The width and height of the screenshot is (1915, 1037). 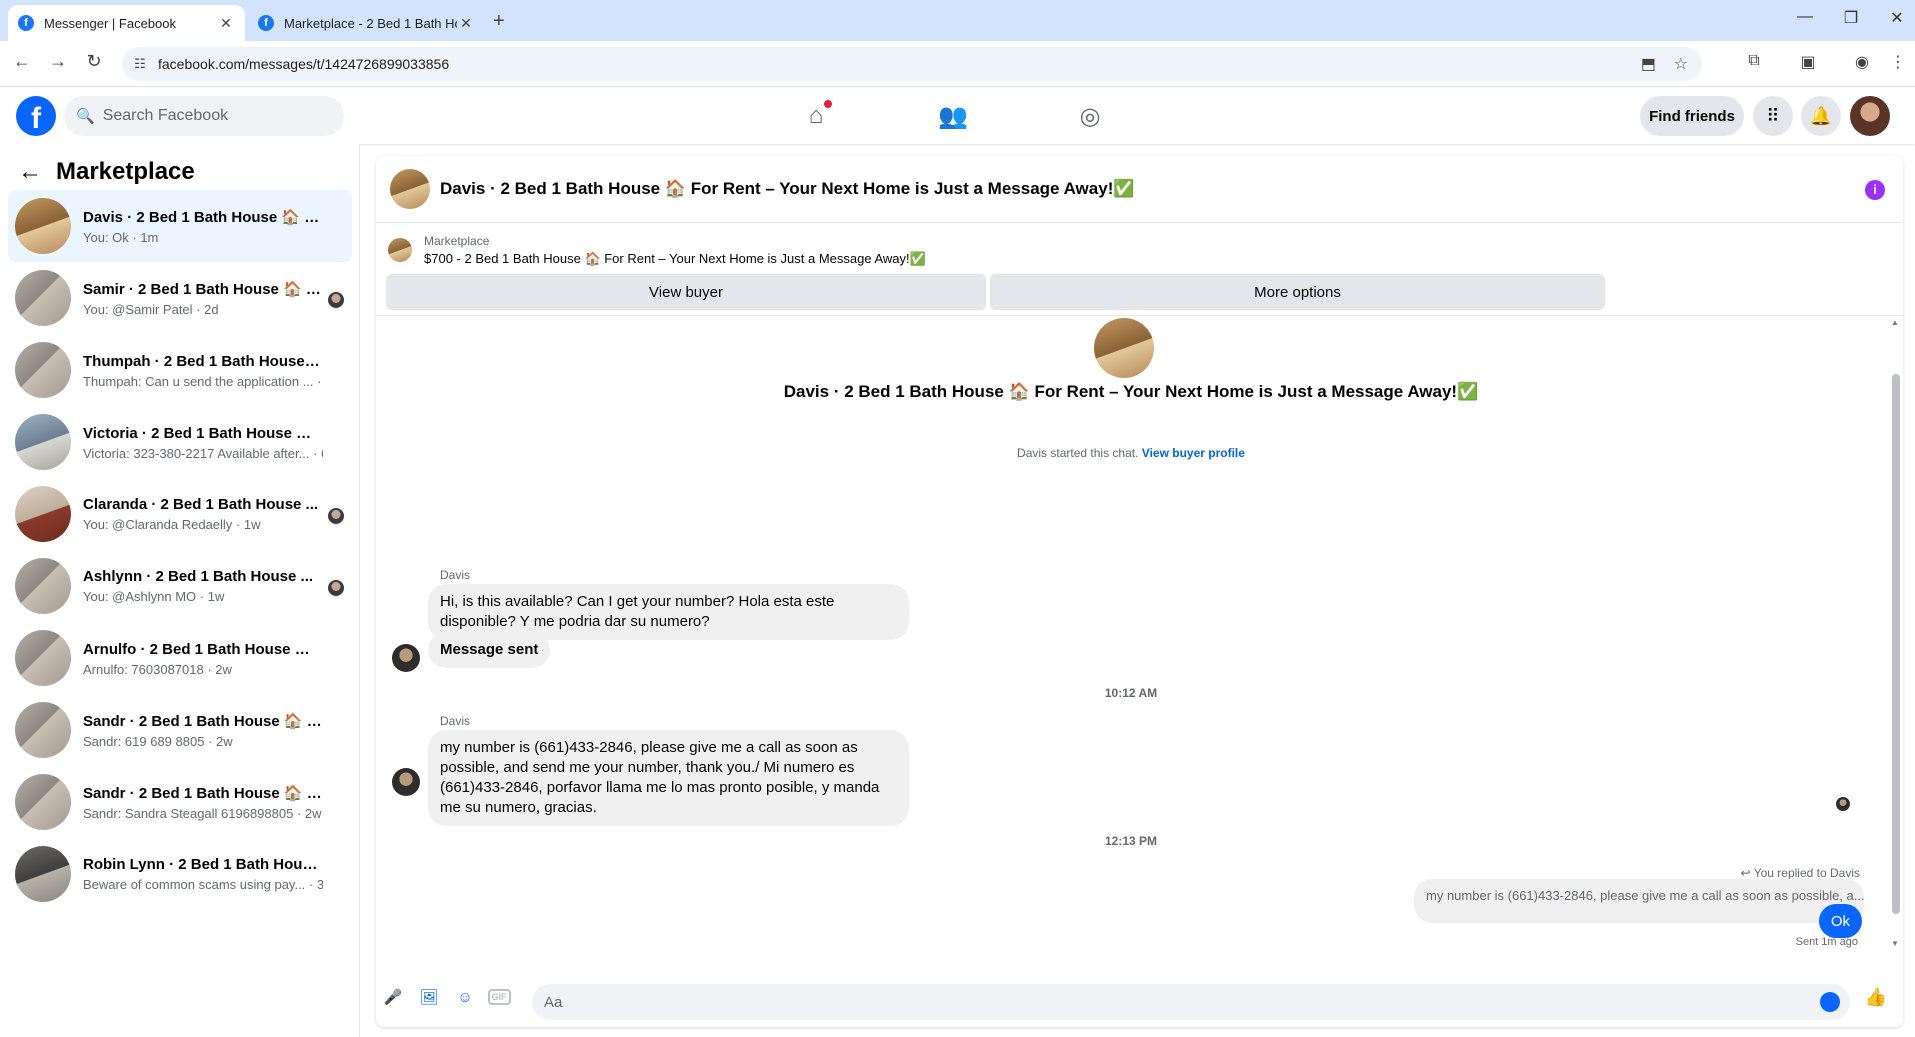 I want to click on new-tab-icon: +, so click(x=499, y=21).